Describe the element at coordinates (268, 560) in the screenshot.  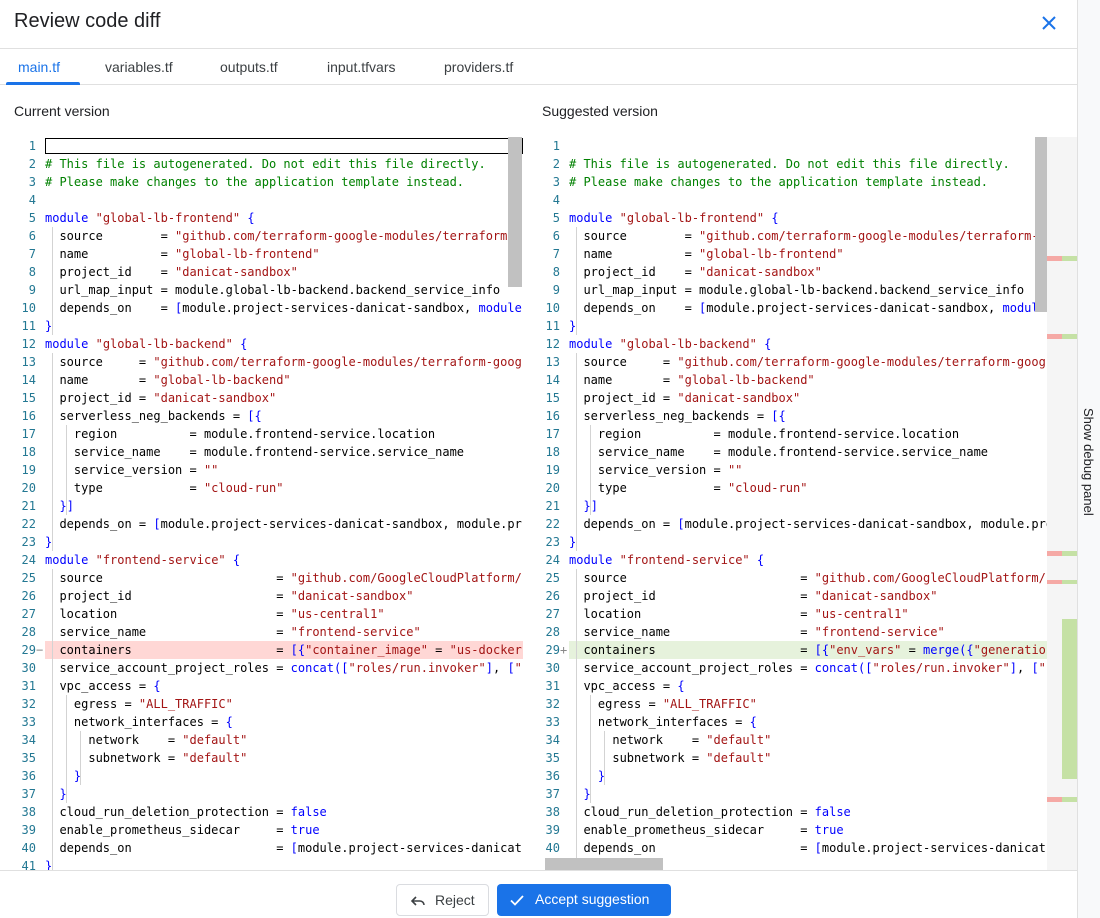
I see `code-line: 24 module "frontend-service" {` at that location.